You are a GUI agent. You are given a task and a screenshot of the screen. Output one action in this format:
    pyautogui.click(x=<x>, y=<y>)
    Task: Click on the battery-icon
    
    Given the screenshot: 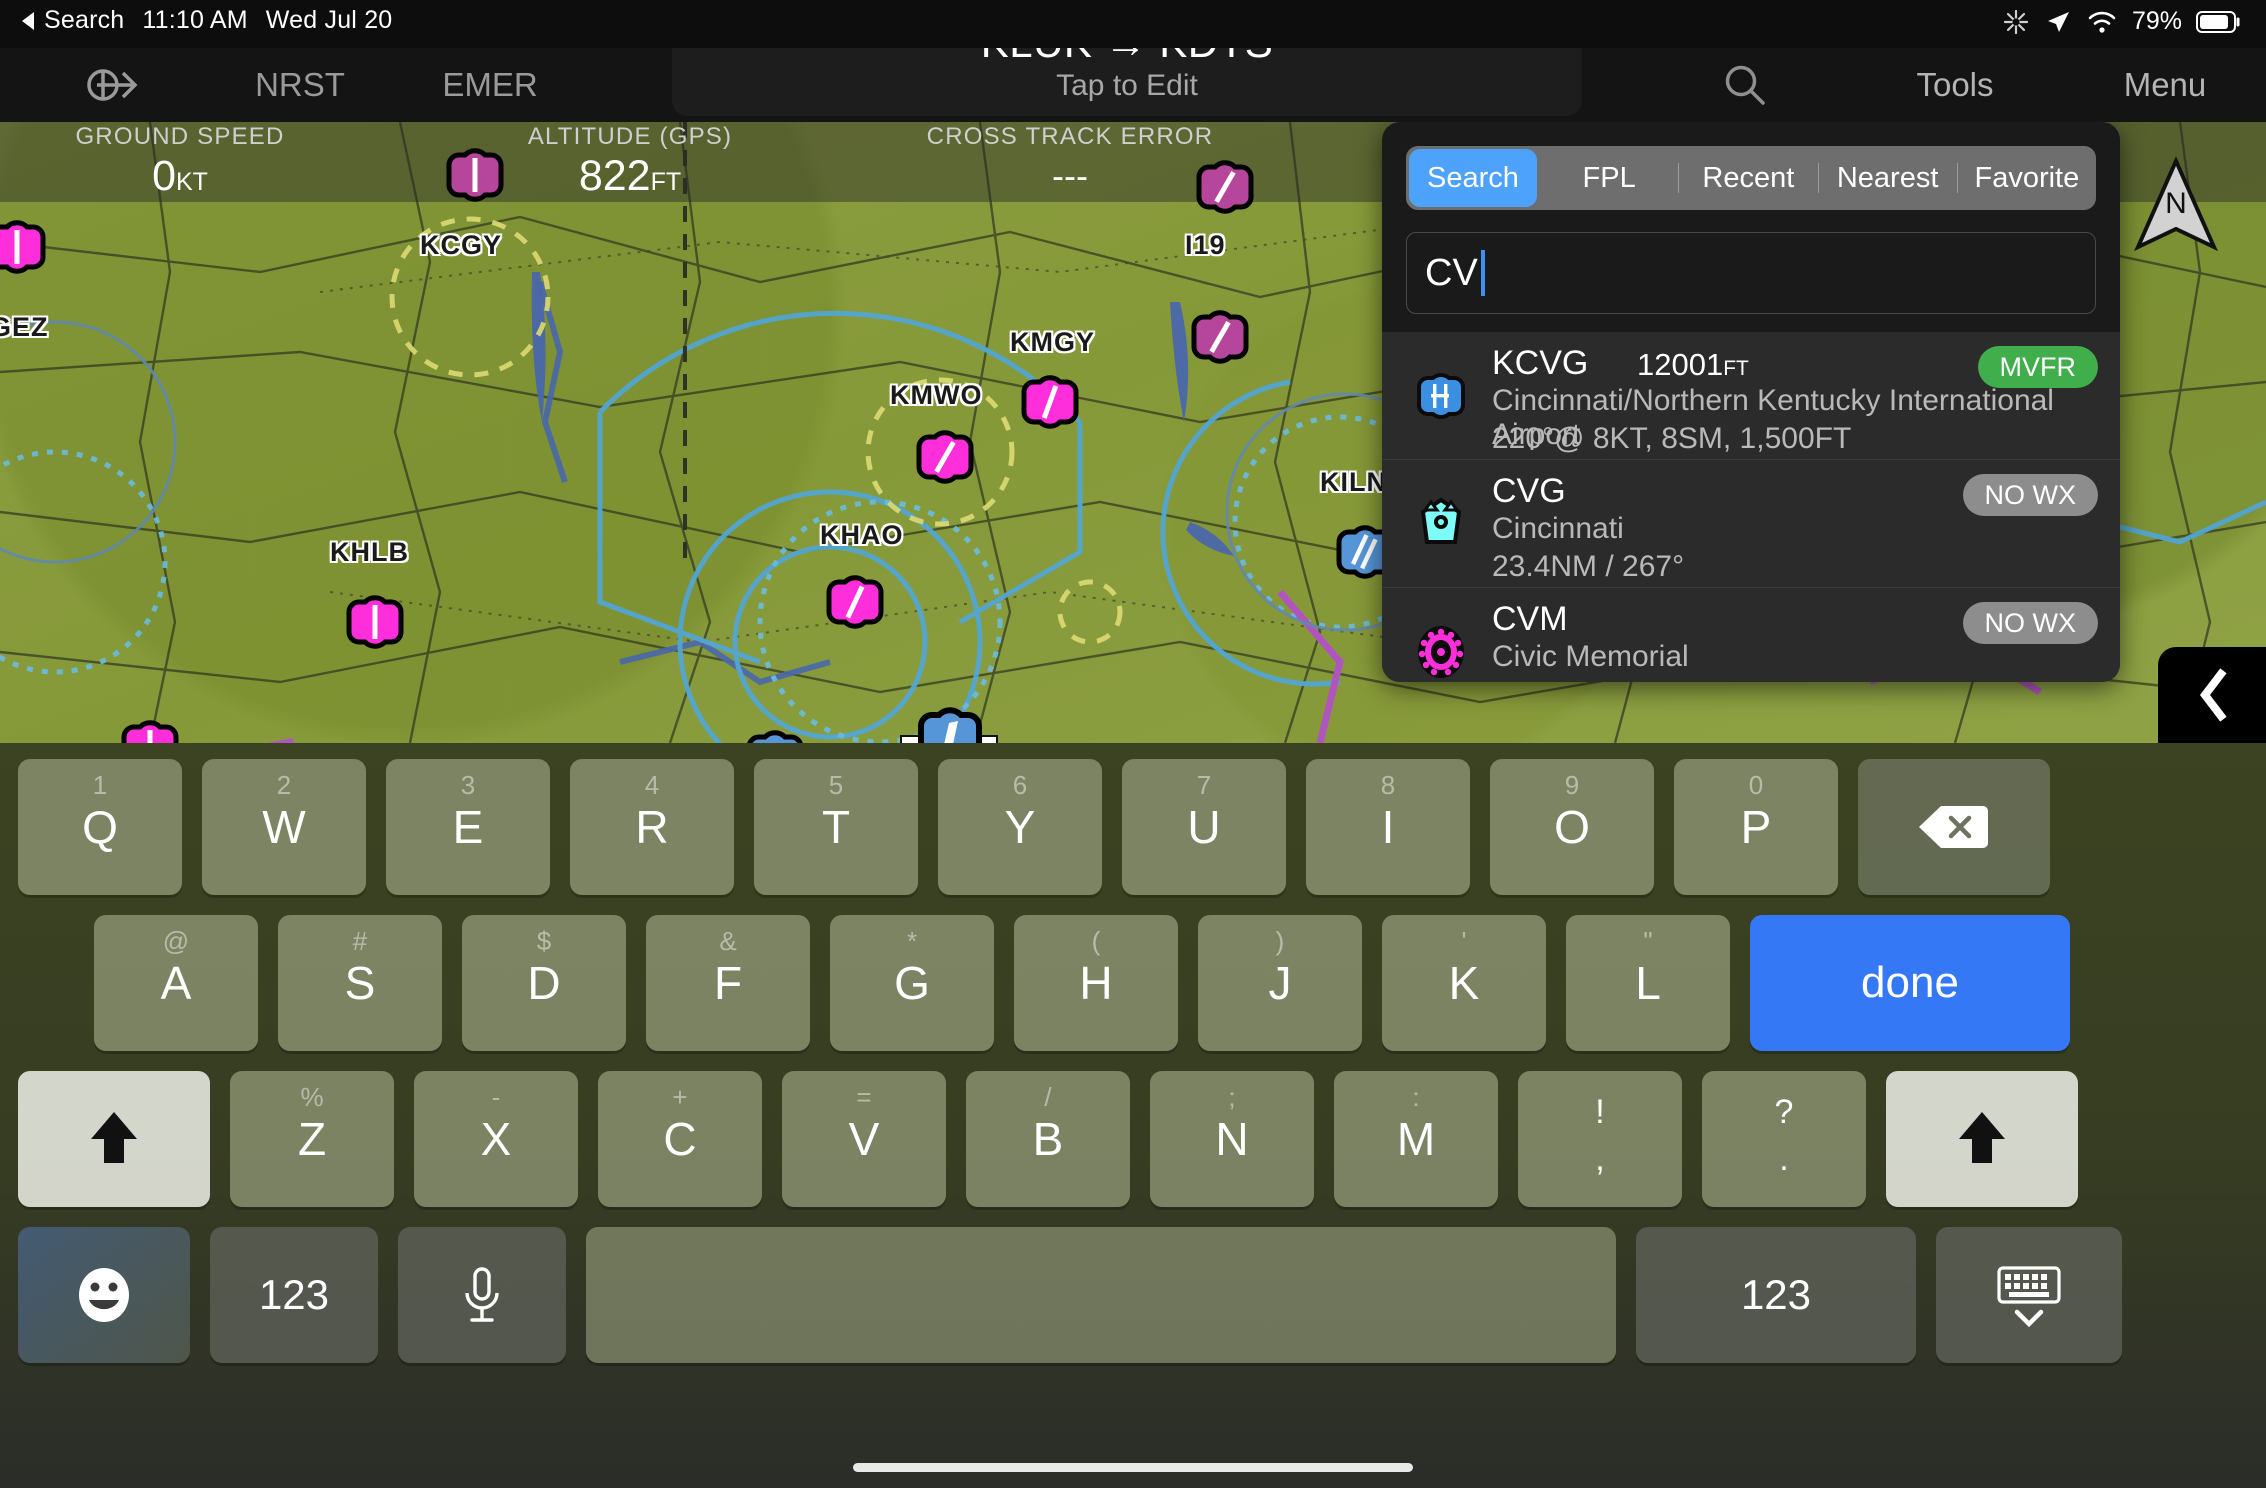 What is the action you would take?
    pyautogui.click(x=2218, y=21)
    